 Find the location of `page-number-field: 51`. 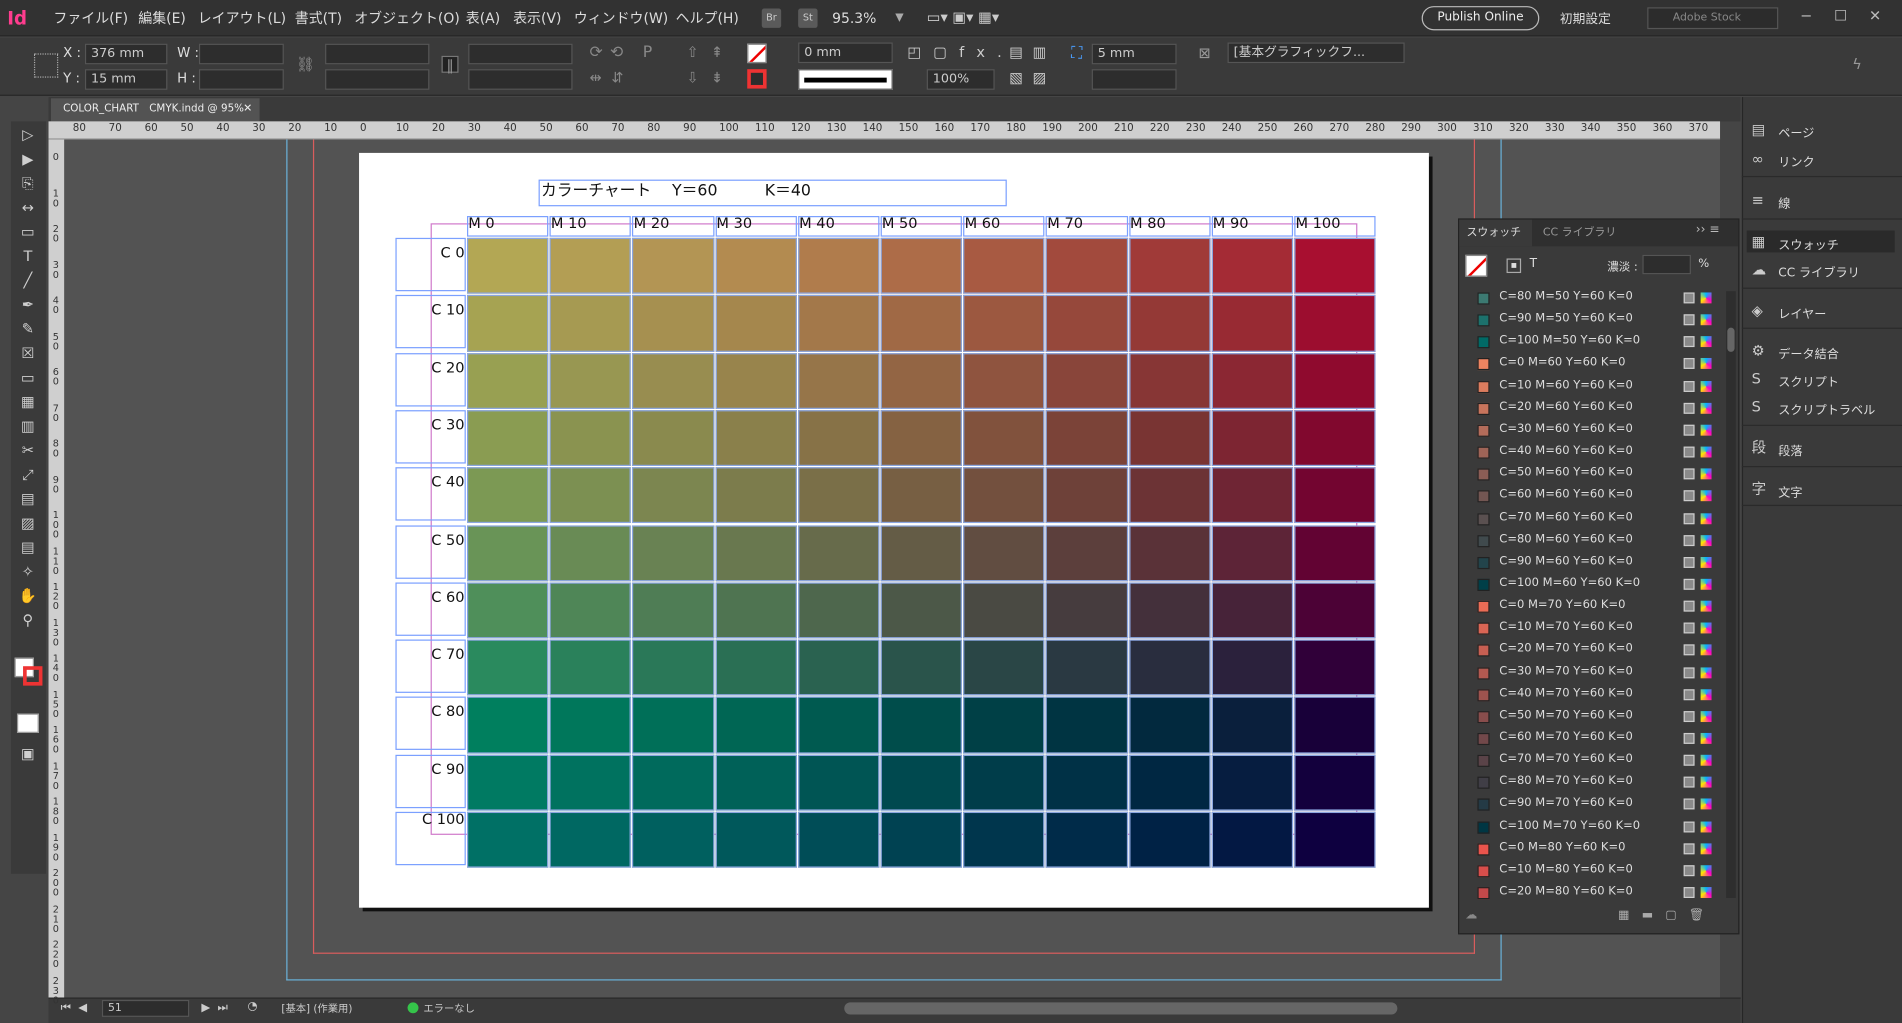

page-number-field: 51 is located at coordinates (145, 1008).